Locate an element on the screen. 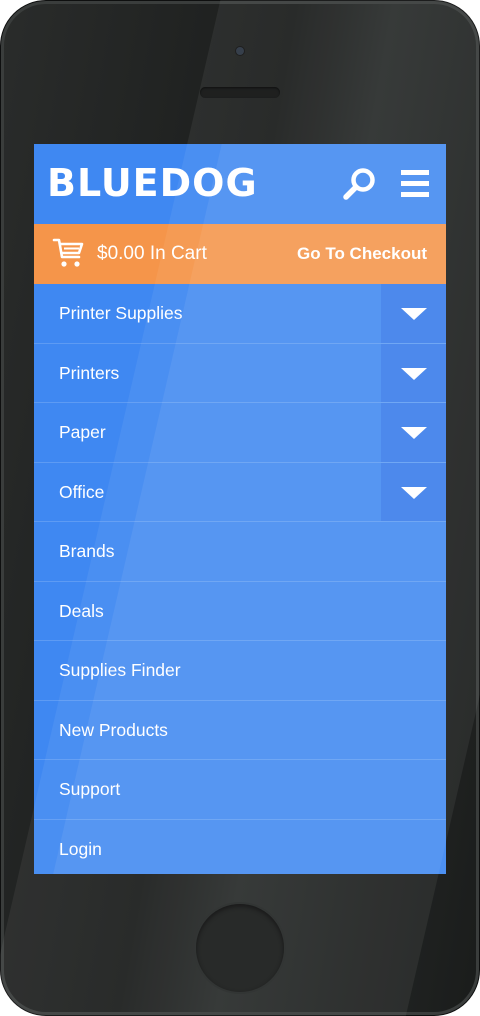  shopping-cart-icon is located at coordinates (68, 253).